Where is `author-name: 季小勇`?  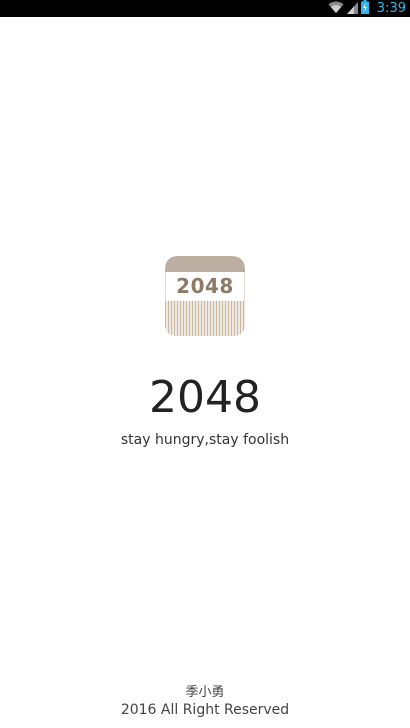 author-name: 季小勇 is located at coordinates (205, 692).